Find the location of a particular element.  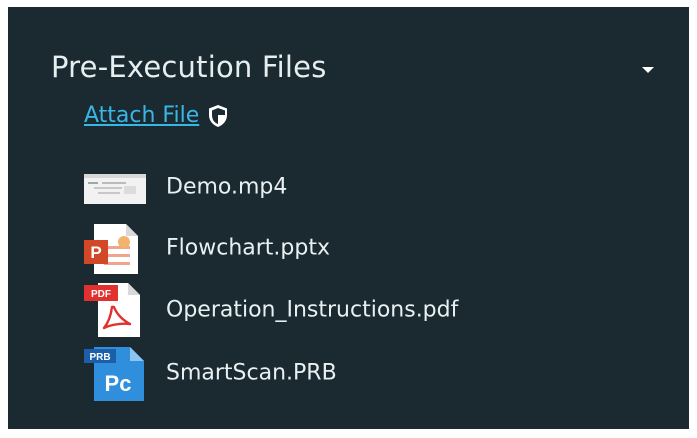

file-item-flowchart-pptx: P Flowchart.pptx is located at coordinates (364, 248).